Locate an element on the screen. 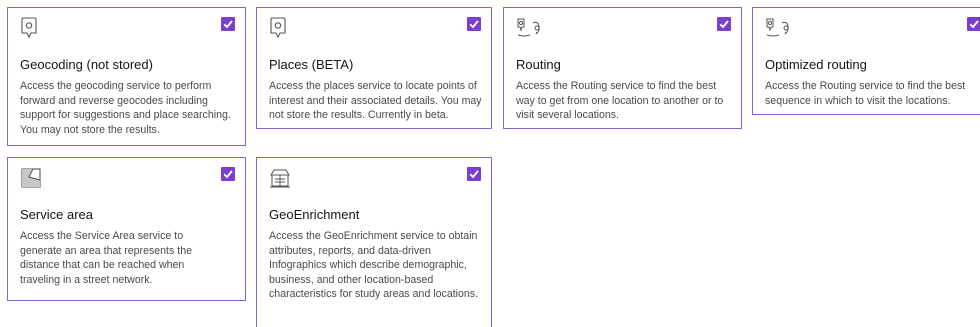  card-title: GeoEnrichment is located at coordinates (314, 214).